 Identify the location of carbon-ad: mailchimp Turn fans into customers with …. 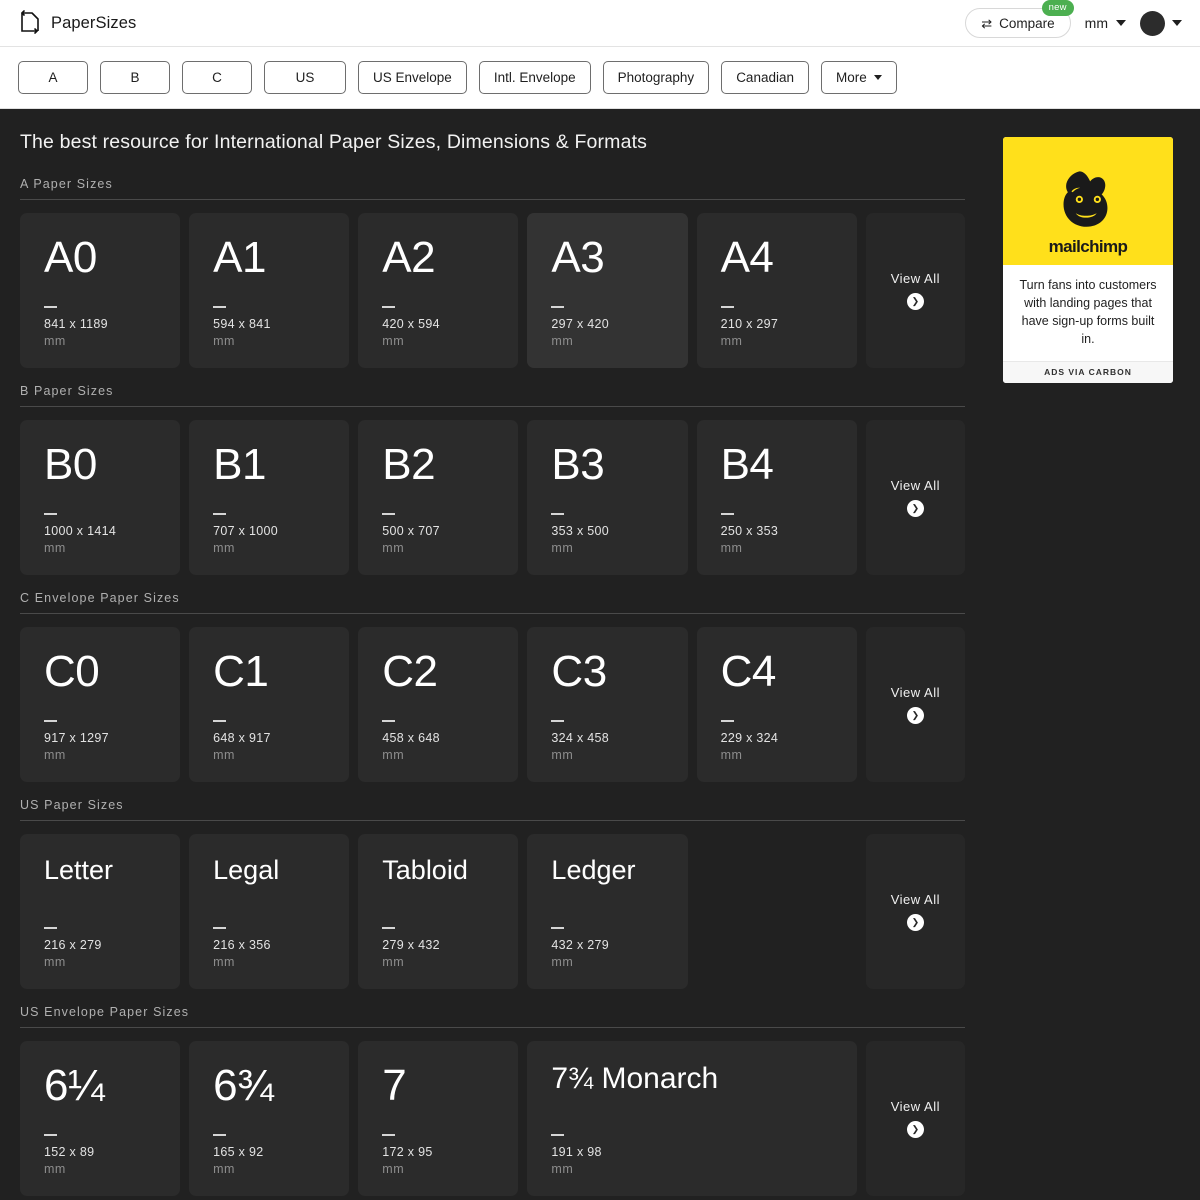
(1088, 260).